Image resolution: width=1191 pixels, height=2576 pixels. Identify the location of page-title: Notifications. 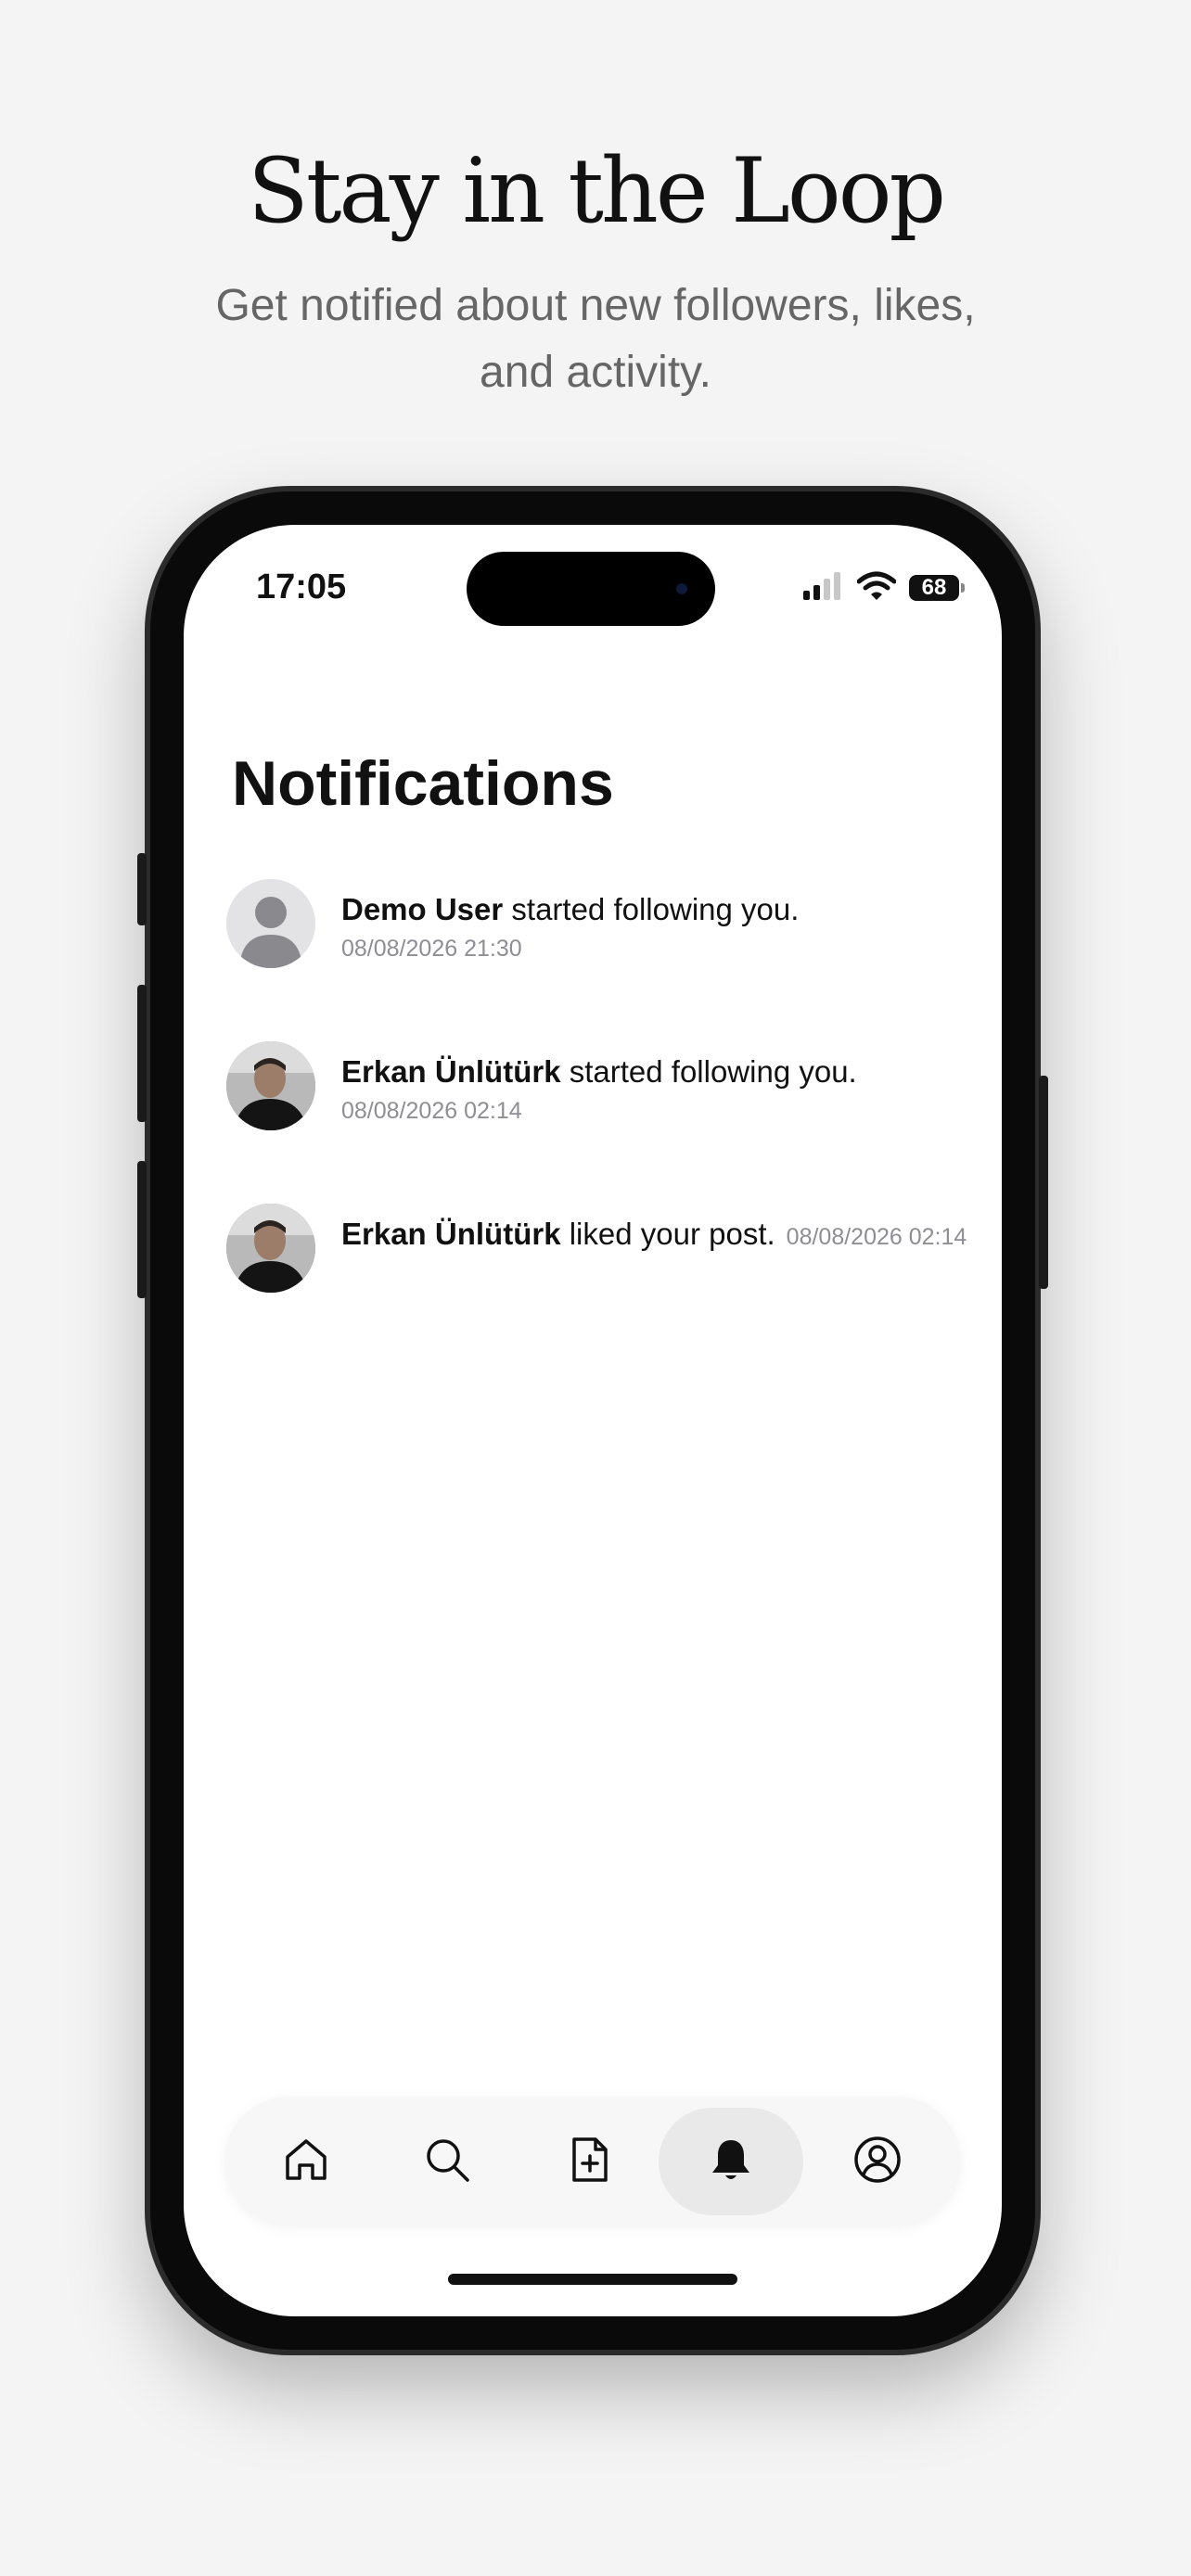
(423, 783).